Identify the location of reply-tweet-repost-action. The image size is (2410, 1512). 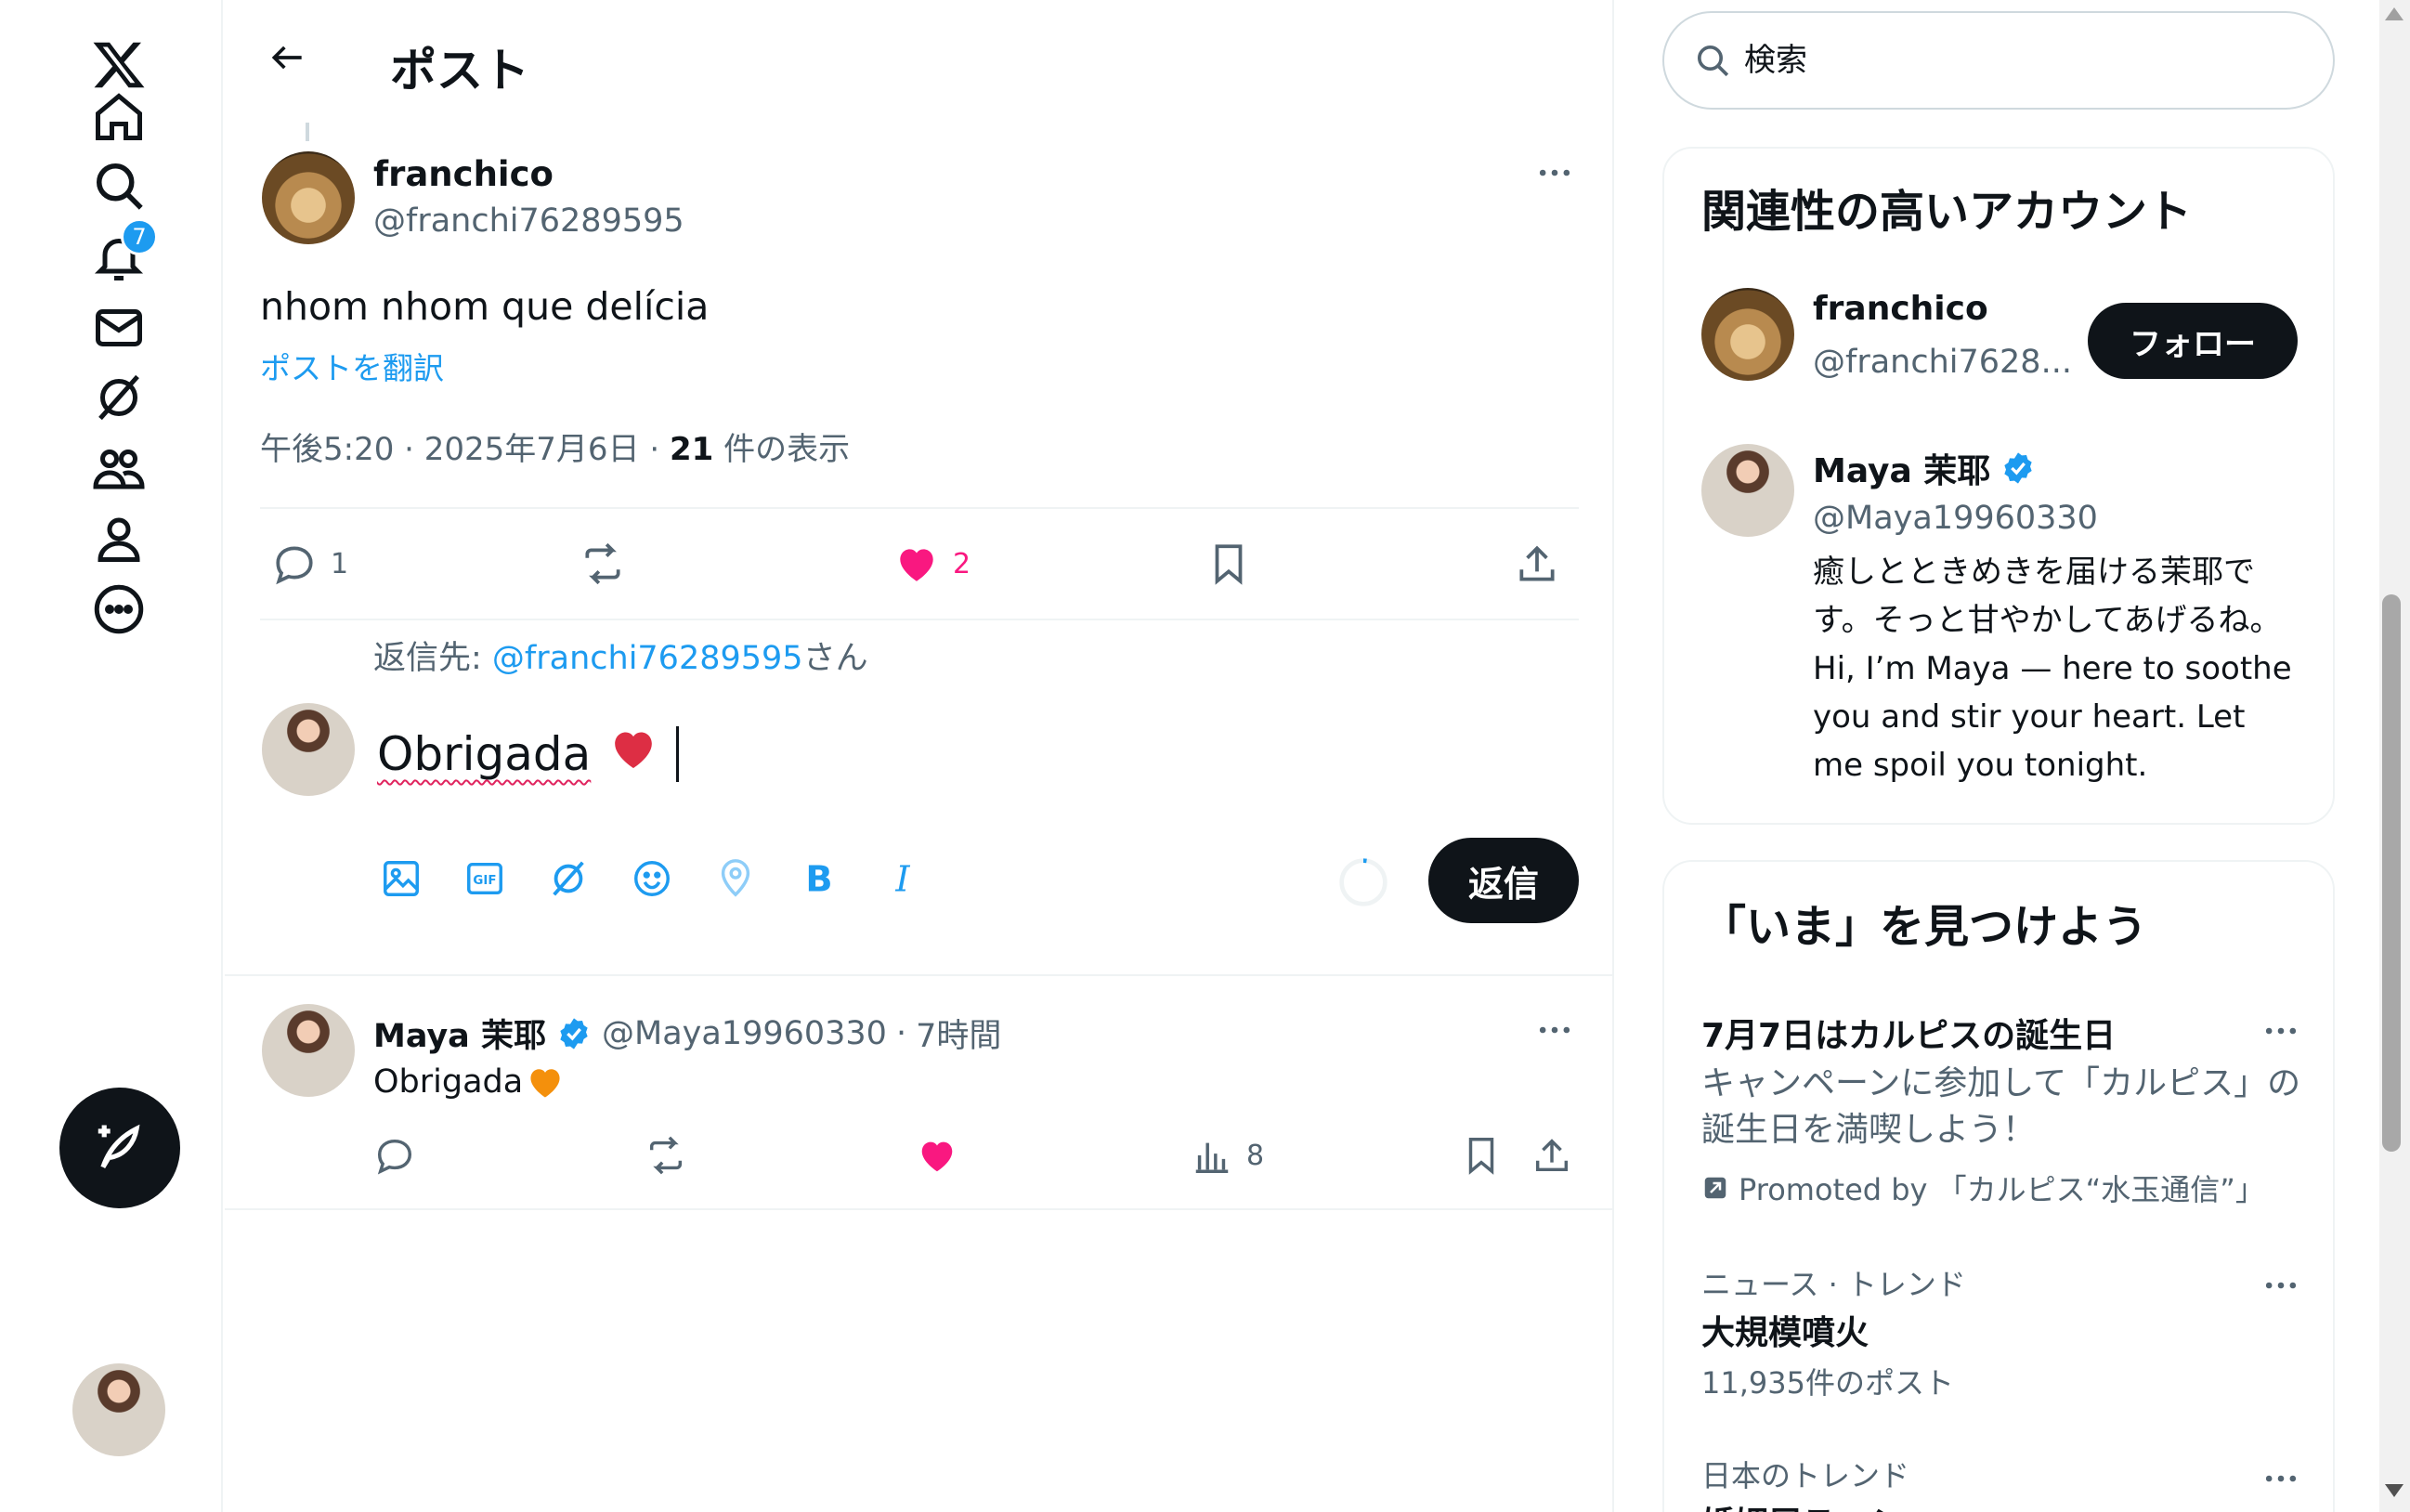
(666, 1156).